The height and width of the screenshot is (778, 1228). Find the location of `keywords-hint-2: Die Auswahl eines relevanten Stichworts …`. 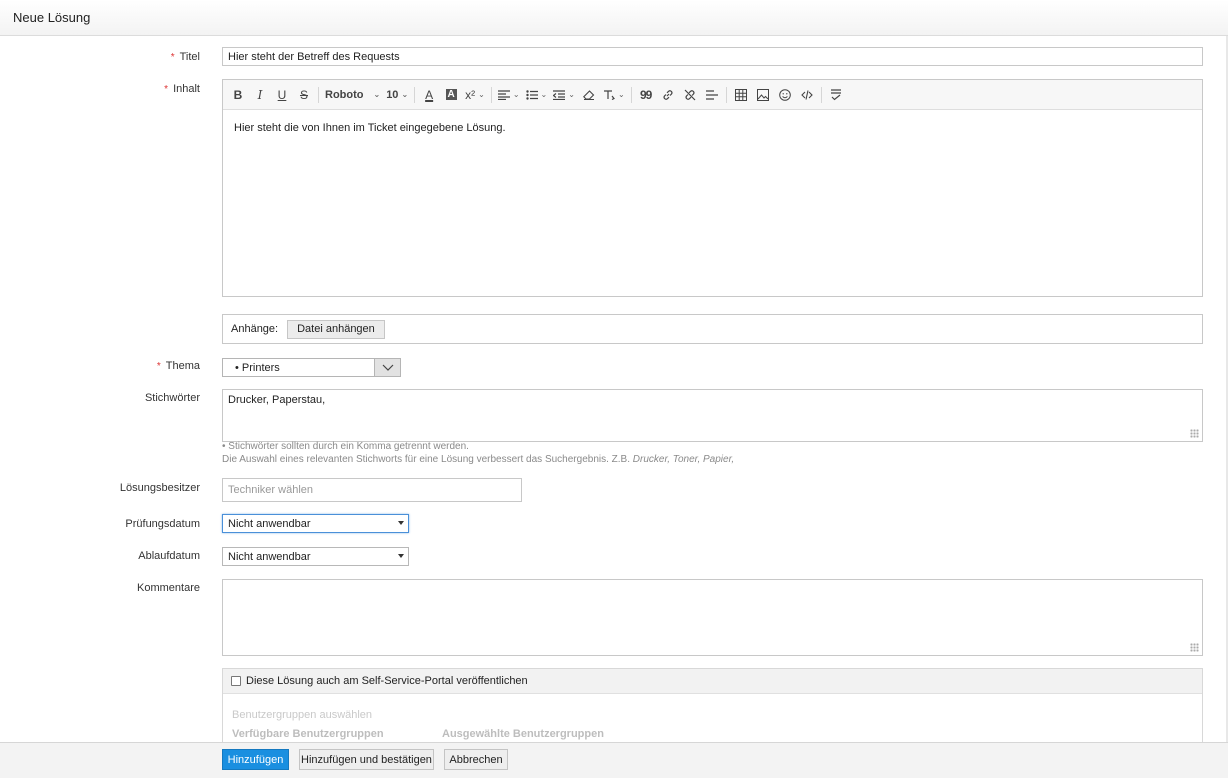

keywords-hint-2: Die Auswahl eines relevanten Stichworts … is located at coordinates (478, 459).